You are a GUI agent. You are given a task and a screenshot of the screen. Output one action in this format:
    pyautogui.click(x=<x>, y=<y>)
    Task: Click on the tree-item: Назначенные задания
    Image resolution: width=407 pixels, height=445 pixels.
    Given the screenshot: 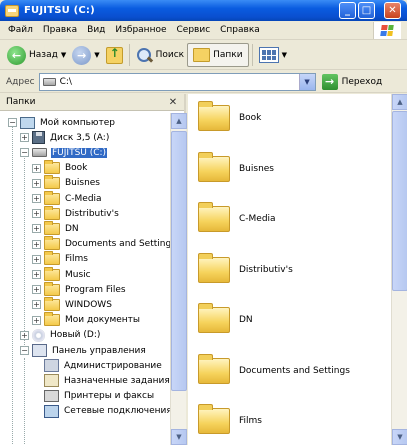 What is the action you would take?
    pyautogui.click(x=101, y=380)
    